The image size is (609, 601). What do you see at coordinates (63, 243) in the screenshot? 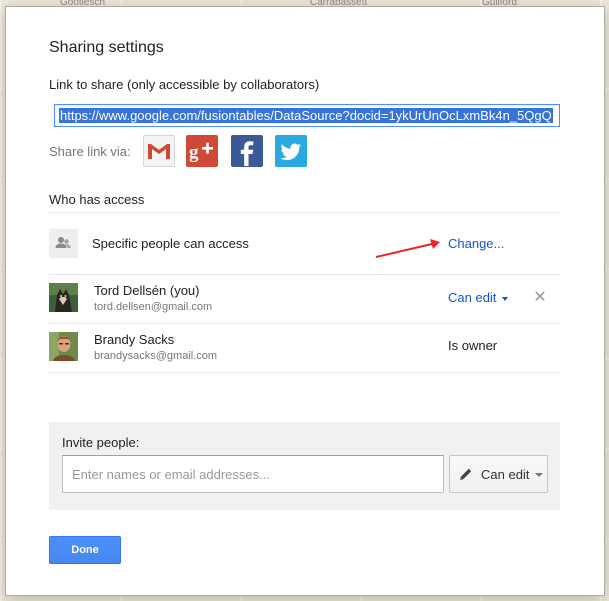
I see `group-icon` at bounding box center [63, 243].